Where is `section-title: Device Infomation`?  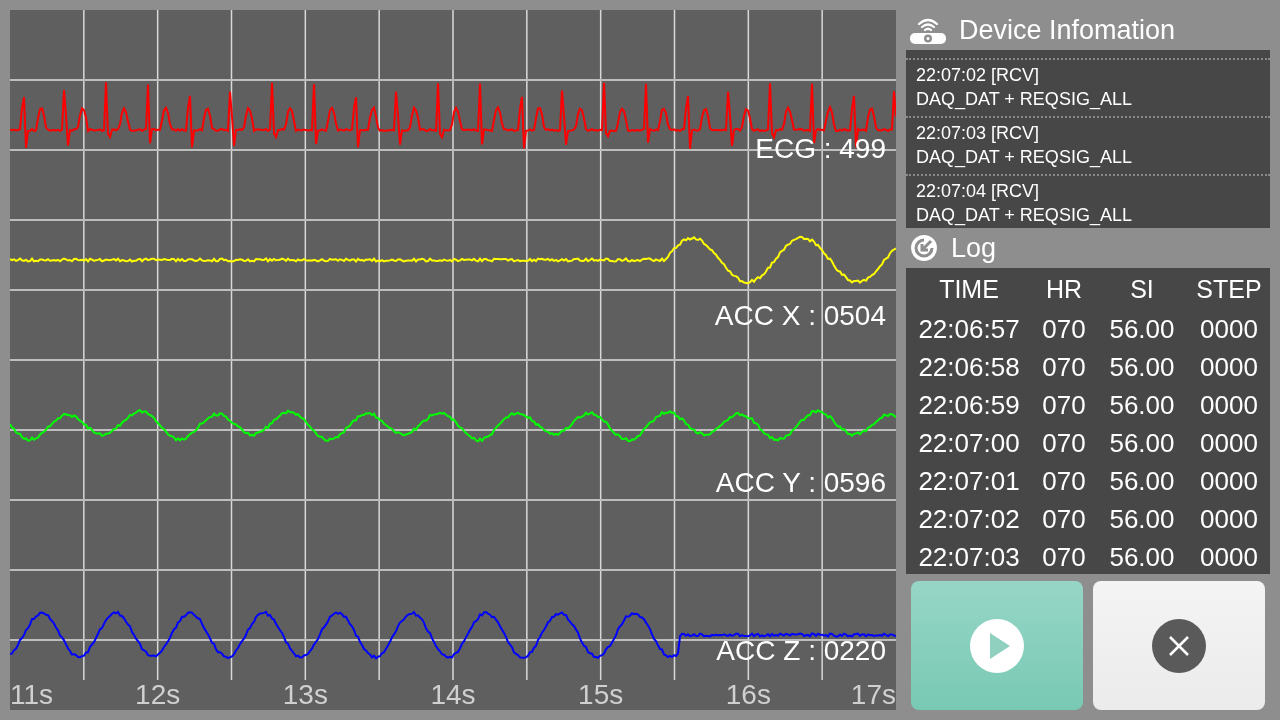
section-title: Device Infomation is located at coordinates (1067, 30).